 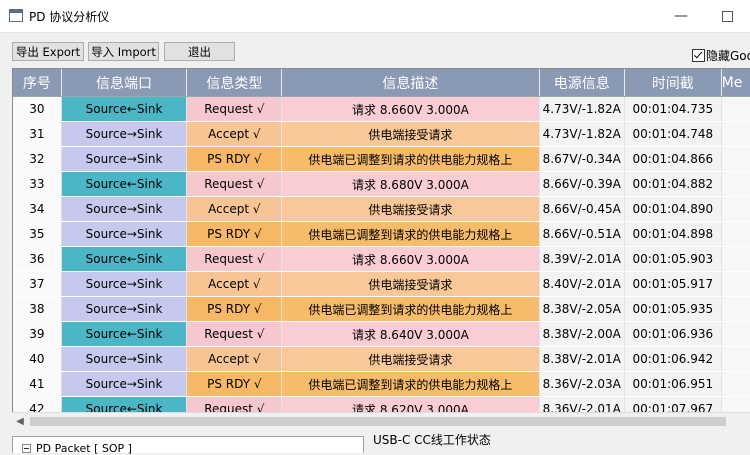 I want to click on cell-time: 00:01:04.890, so click(x=673, y=209).